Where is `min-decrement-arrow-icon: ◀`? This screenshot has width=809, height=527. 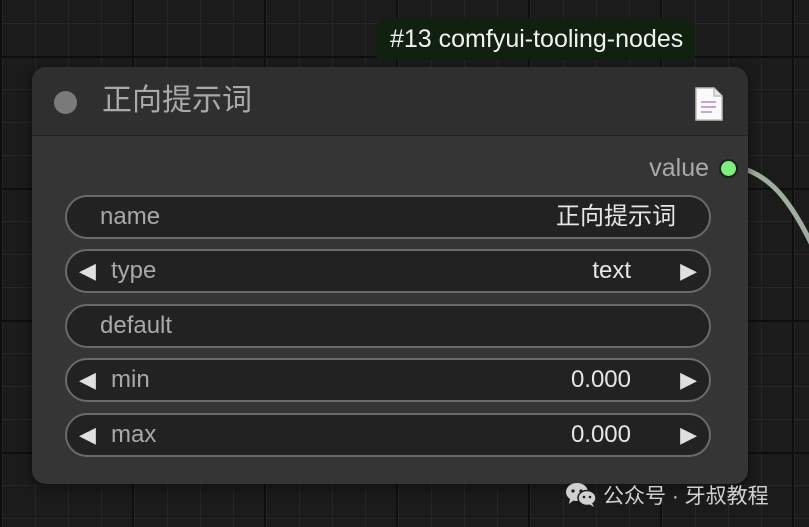 min-decrement-arrow-icon: ◀ is located at coordinates (87, 380).